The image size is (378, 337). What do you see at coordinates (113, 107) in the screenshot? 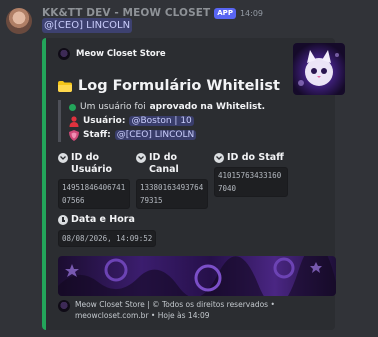
I see `approval-prefix: Um usuário foi` at bounding box center [113, 107].